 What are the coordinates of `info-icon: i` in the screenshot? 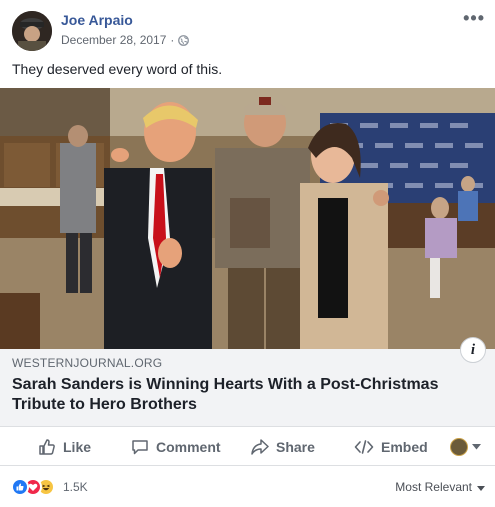 It's located at (473, 350).